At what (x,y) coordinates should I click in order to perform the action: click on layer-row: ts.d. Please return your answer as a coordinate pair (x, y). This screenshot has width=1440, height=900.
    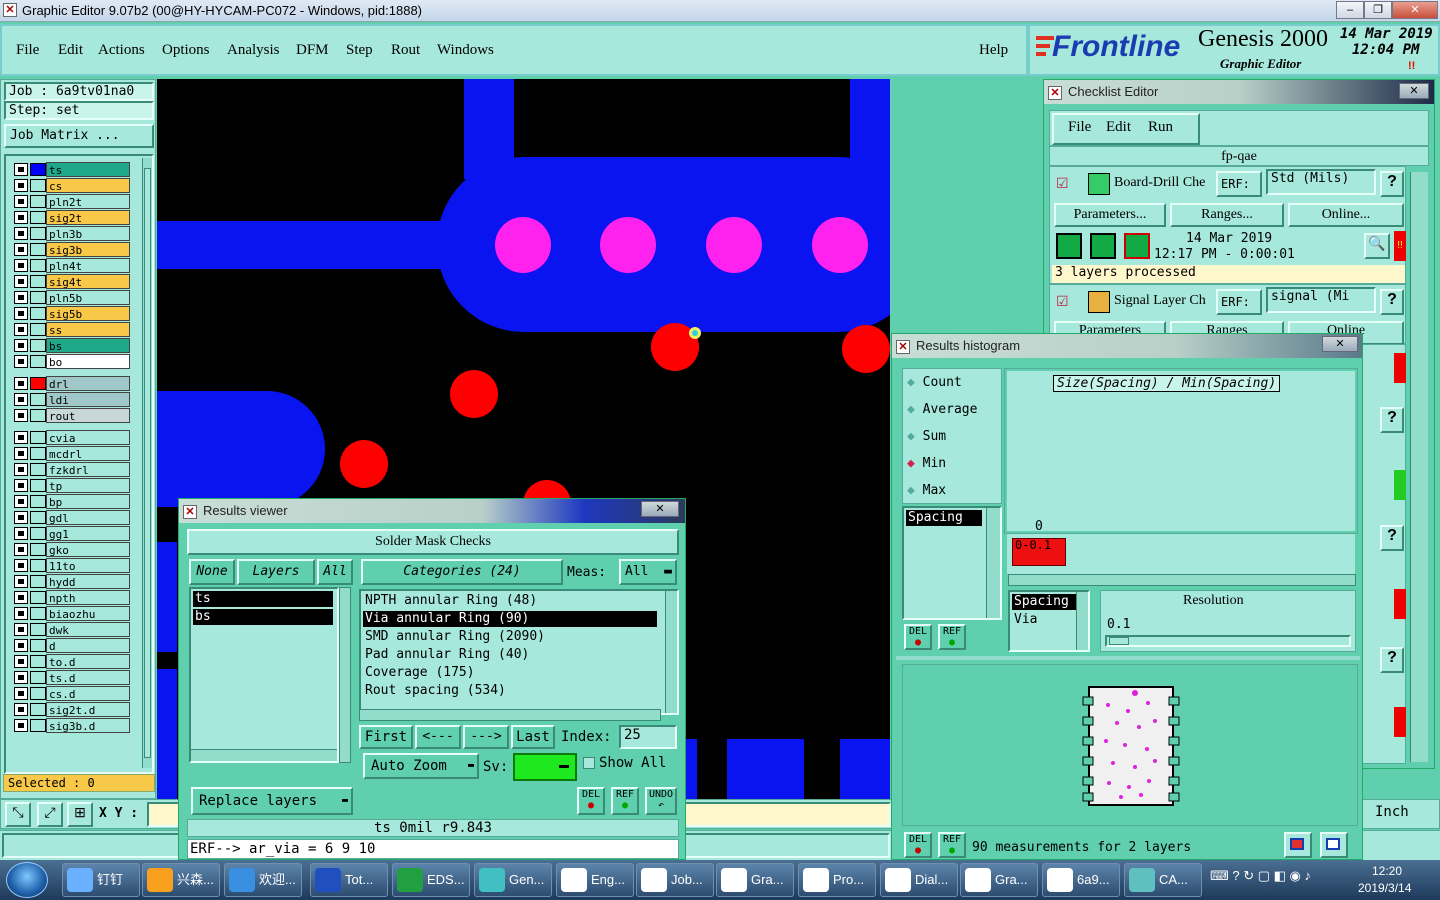
    Looking at the image, I should click on (72, 677).